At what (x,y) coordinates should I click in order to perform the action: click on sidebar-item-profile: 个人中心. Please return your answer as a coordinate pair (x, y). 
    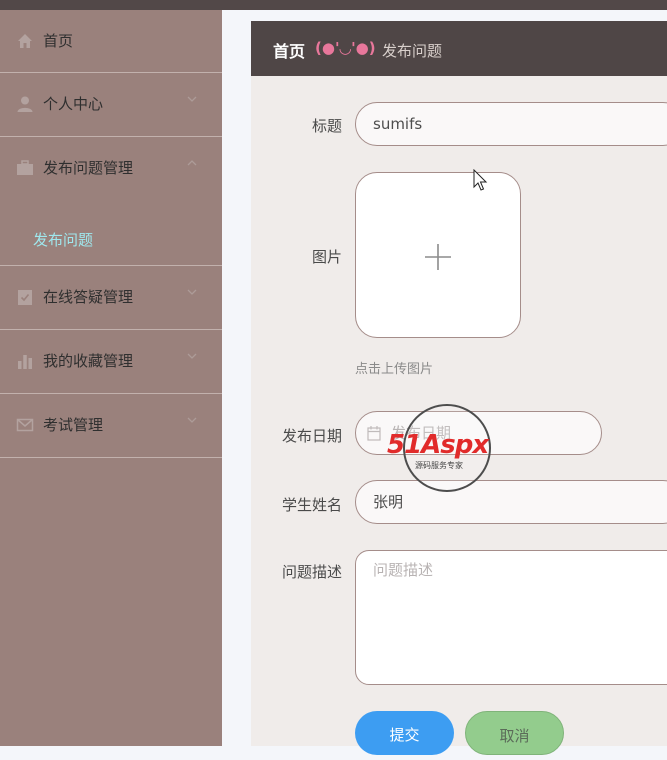
    Looking at the image, I should click on (111, 105).